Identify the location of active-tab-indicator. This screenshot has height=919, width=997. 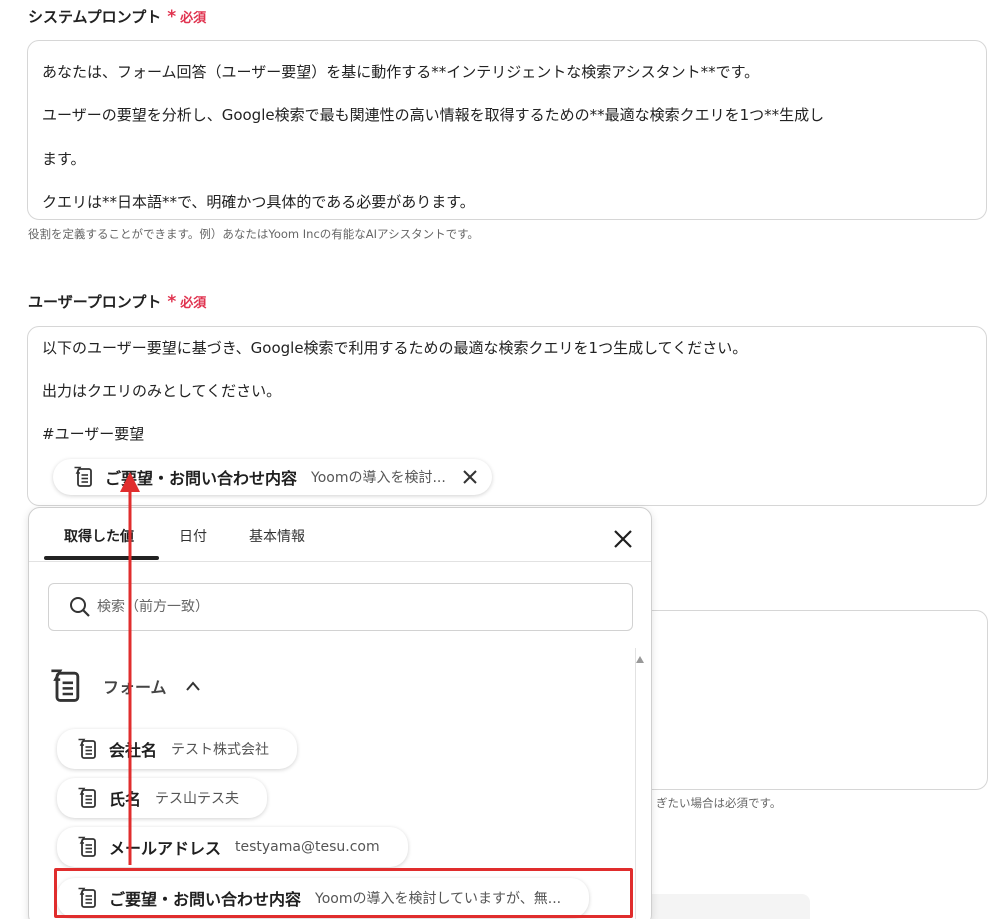
(101, 558).